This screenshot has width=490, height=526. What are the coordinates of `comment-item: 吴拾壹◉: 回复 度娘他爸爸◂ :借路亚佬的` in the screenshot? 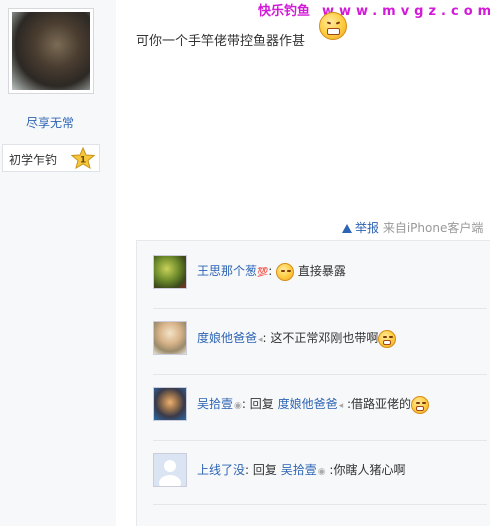 It's located at (320, 407).